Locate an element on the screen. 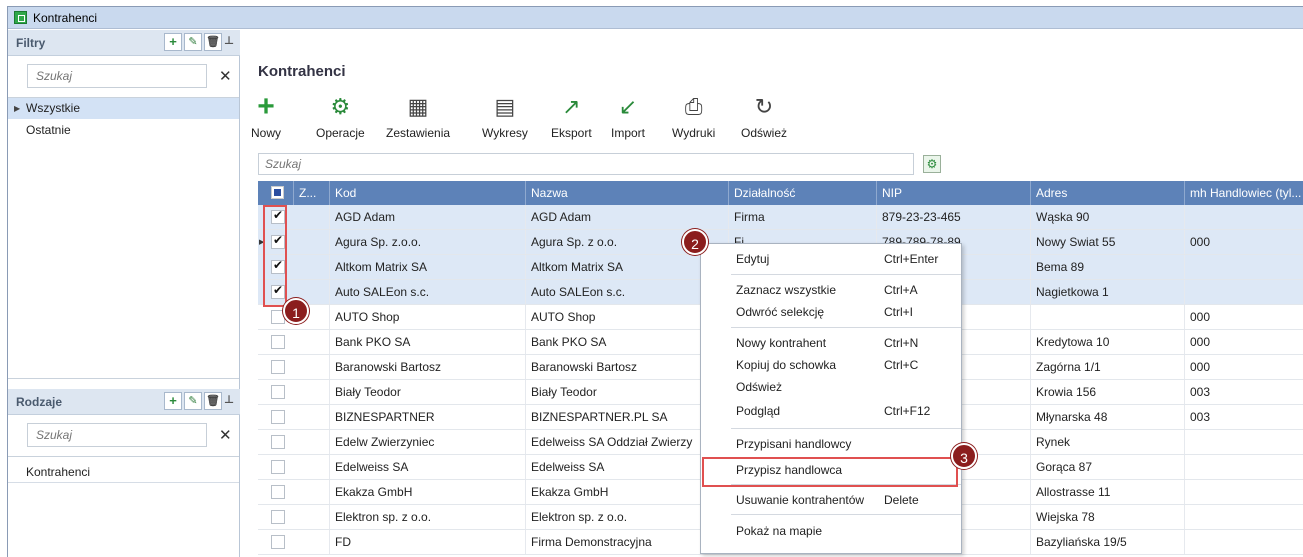  table-cell: FD is located at coordinates (428, 542).